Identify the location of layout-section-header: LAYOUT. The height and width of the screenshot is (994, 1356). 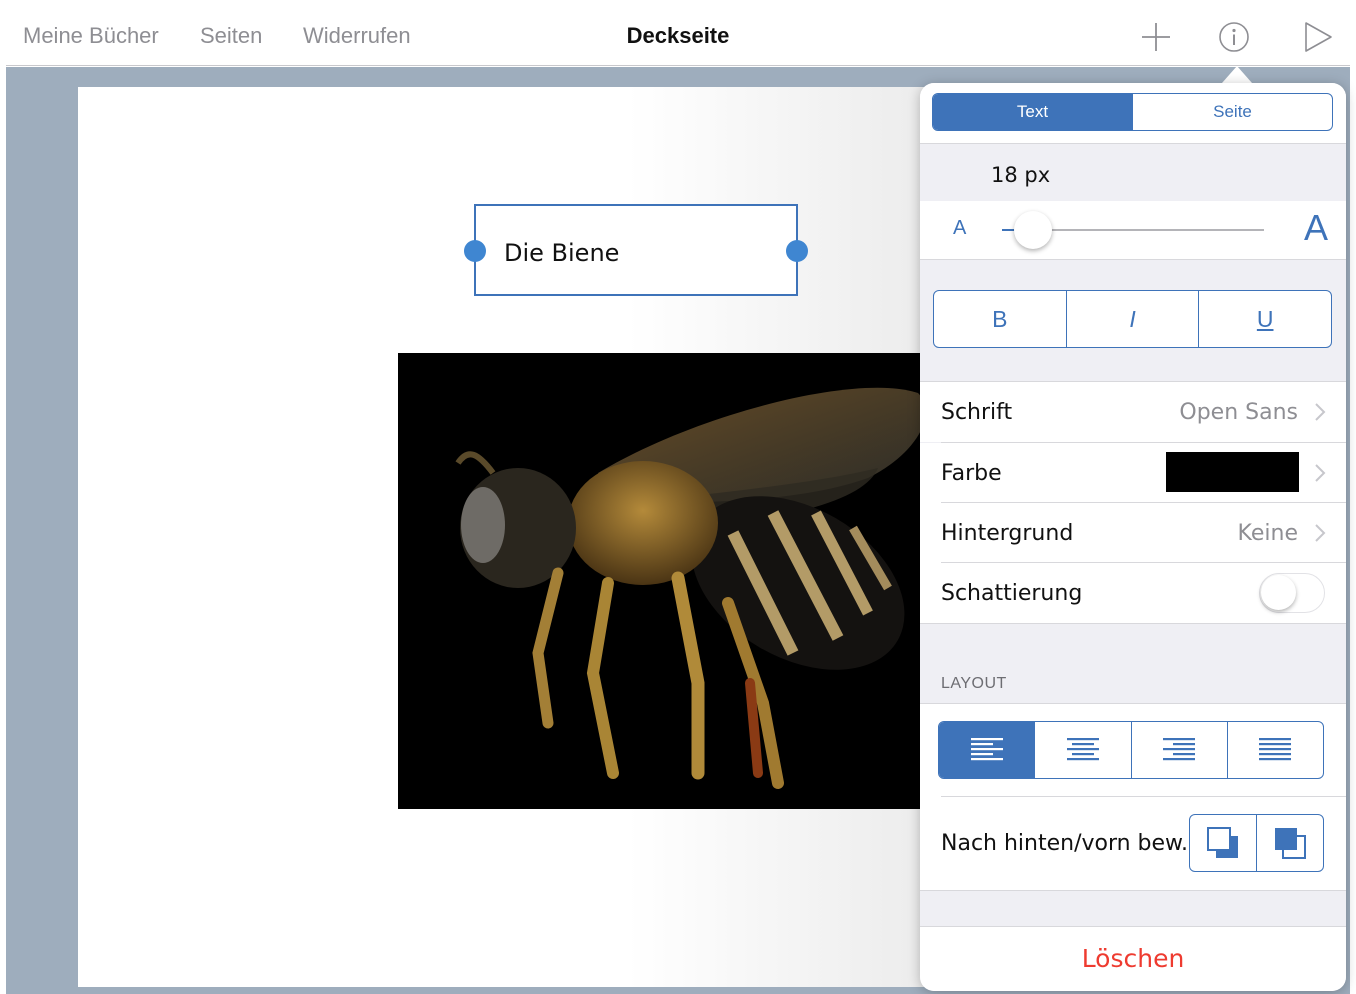
(974, 683).